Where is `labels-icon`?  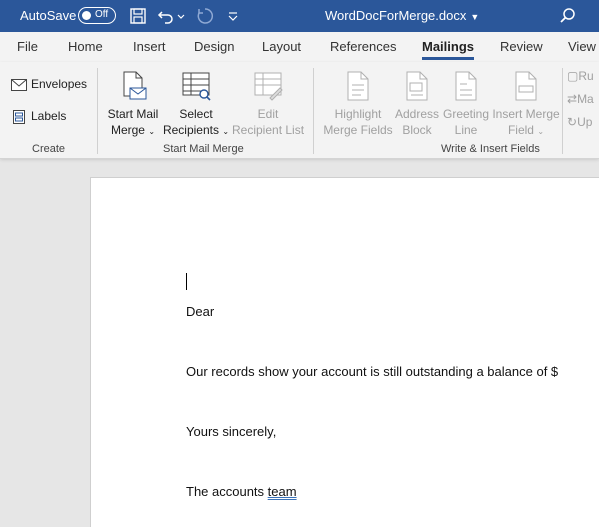
labels-icon is located at coordinates (19, 117).